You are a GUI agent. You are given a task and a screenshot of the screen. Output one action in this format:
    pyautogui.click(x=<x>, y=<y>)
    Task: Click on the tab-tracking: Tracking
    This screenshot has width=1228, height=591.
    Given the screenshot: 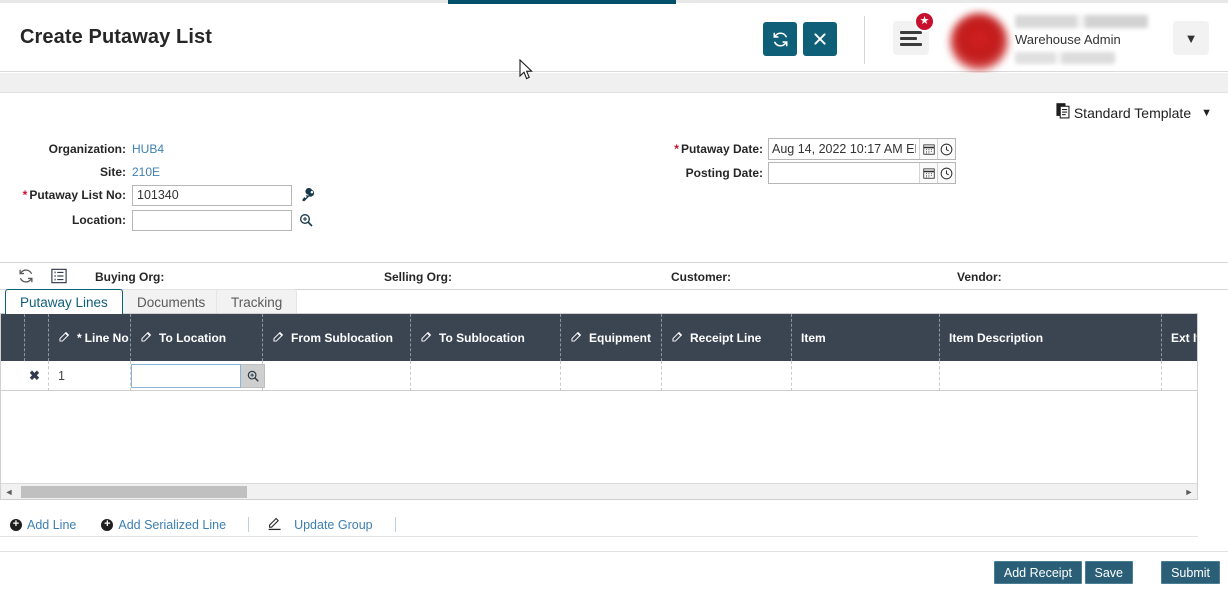 What is the action you would take?
    pyautogui.click(x=257, y=301)
    